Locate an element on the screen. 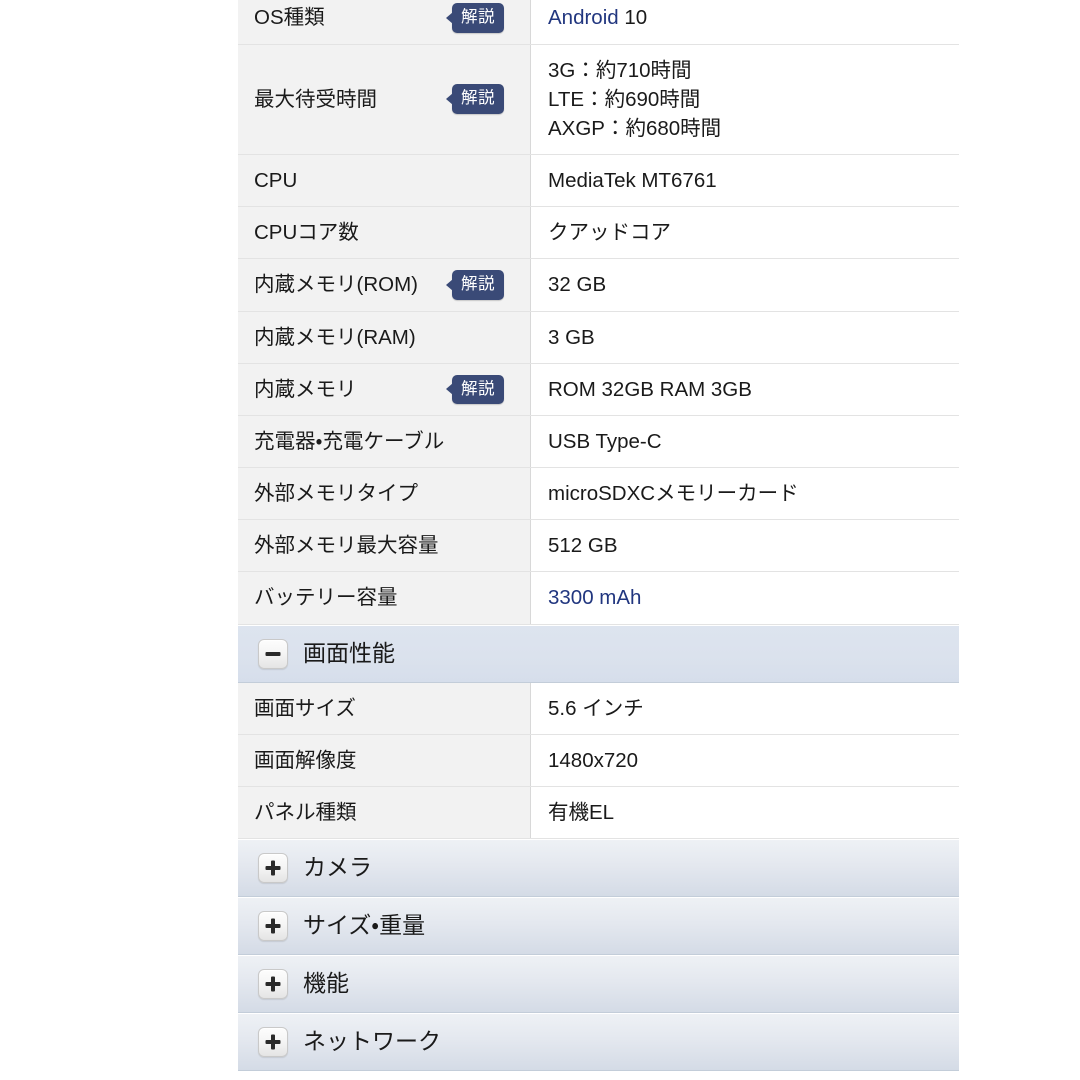  spec-label-inner: 内蔵メモリ(RAM) is located at coordinates (388, 337).